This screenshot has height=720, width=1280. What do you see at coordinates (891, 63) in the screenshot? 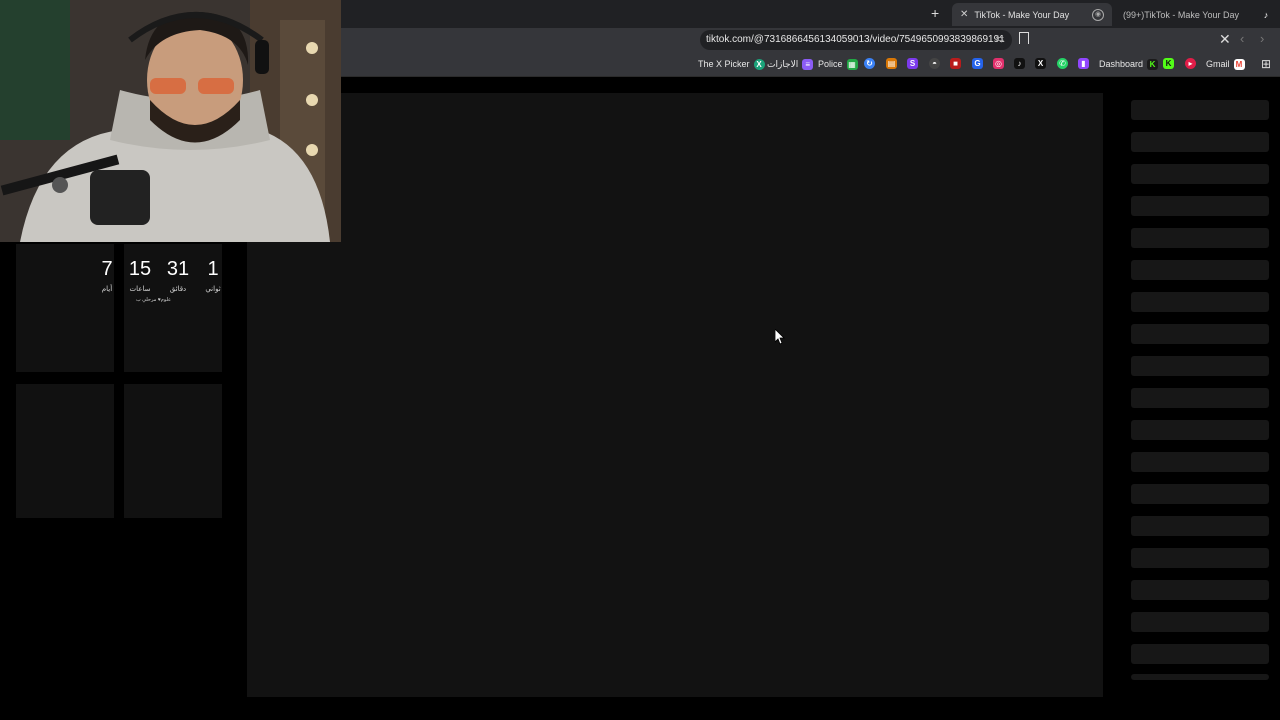
I see `bookmark-file-icon: ▤` at bounding box center [891, 63].